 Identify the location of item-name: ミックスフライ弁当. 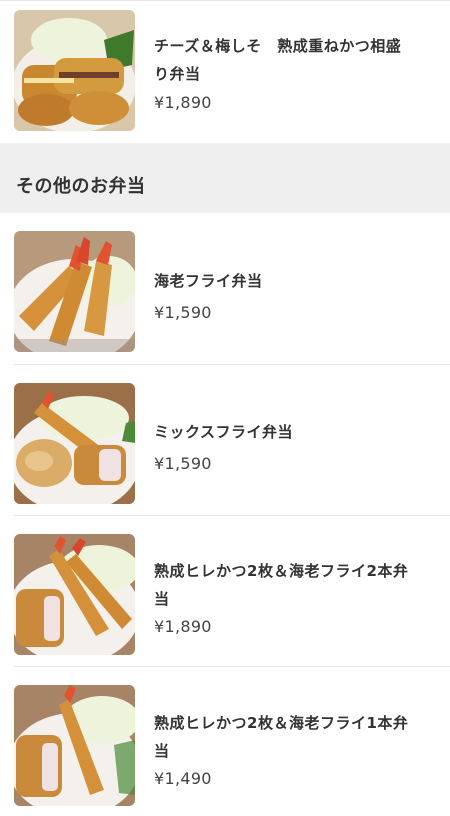
(224, 432).